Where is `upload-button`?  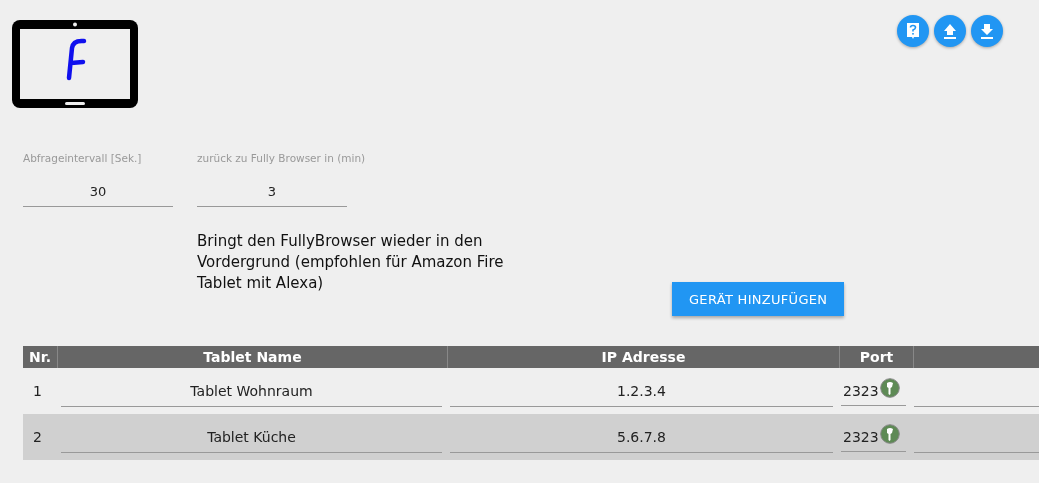
upload-button is located at coordinates (950, 31).